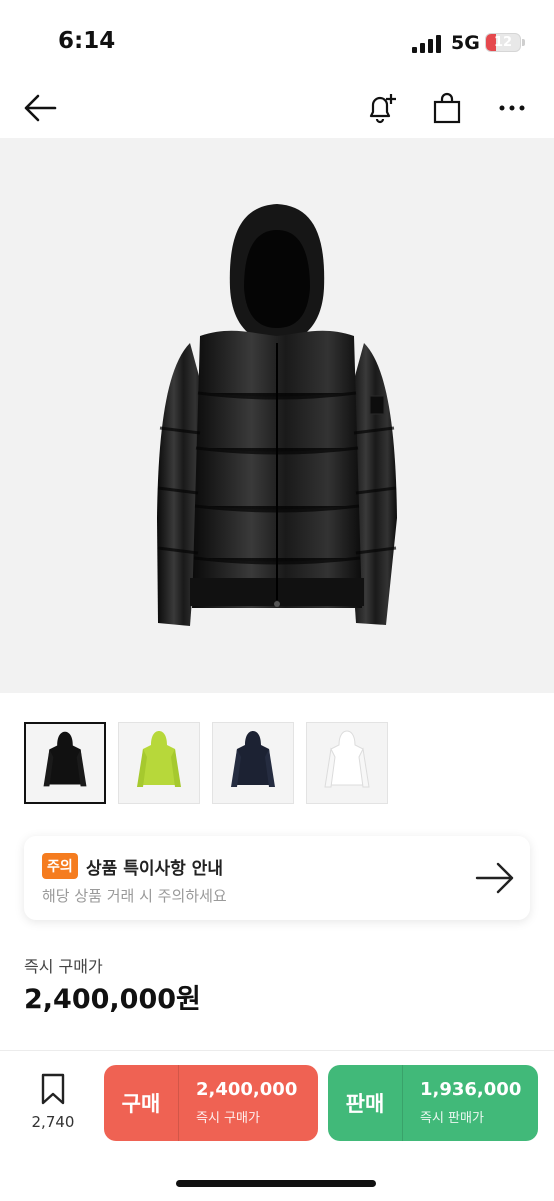 The image size is (554, 1201). What do you see at coordinates (87, 41) in the screenshot?
I see `status-time: 6:14` at bounding box center [87, 41].